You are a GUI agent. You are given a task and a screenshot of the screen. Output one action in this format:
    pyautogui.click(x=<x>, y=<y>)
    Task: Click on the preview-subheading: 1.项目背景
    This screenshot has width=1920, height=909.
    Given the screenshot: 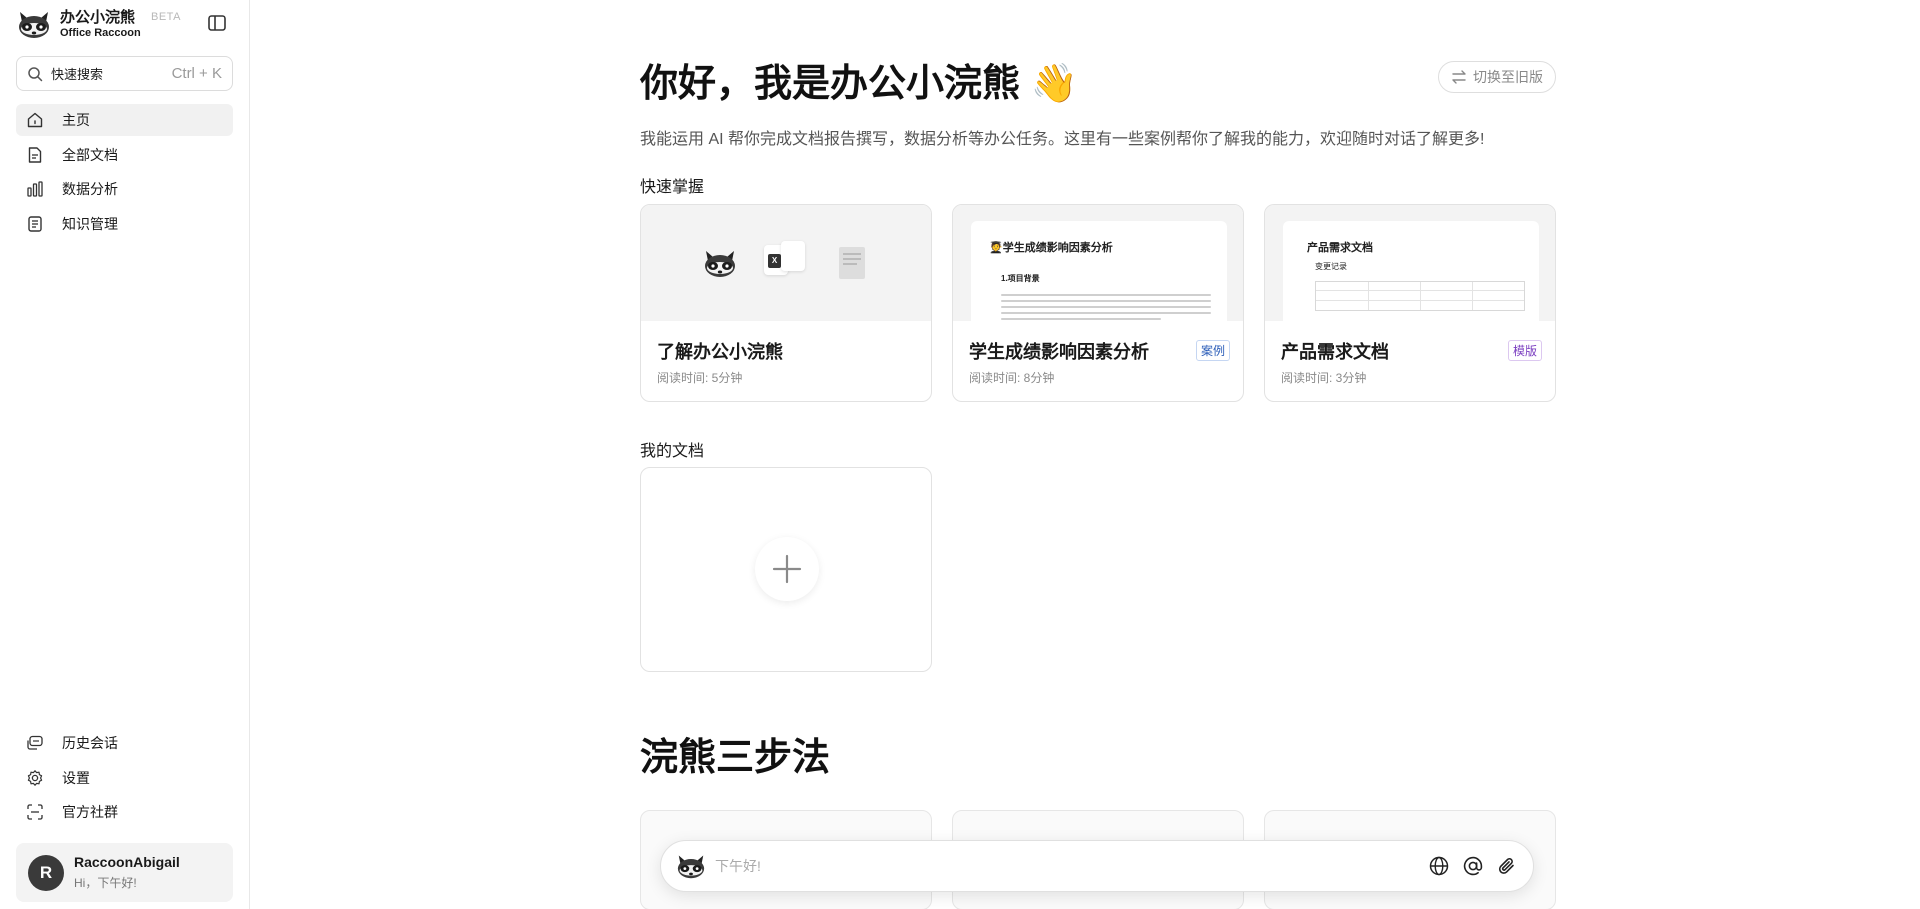 What is the action you would take?
    pyautogui.click(x=1020, y=278)
    